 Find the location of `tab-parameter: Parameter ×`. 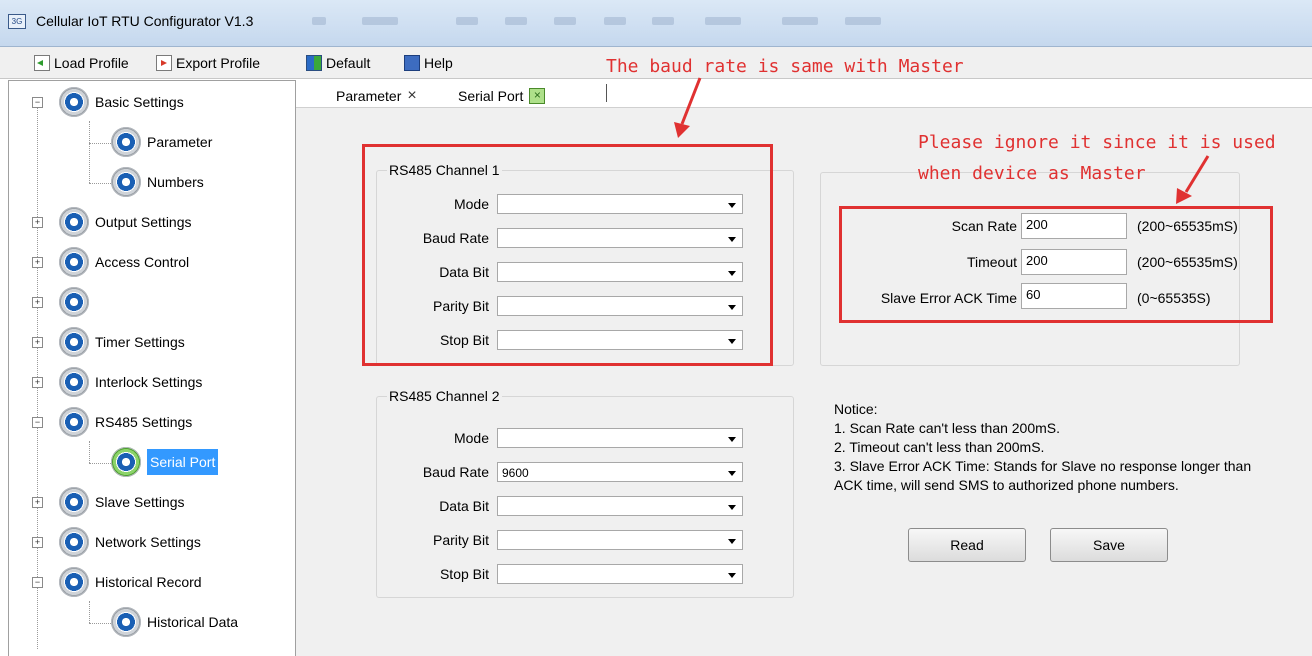

tab-parameter: Parameter × is located at coordinates (376, 95).